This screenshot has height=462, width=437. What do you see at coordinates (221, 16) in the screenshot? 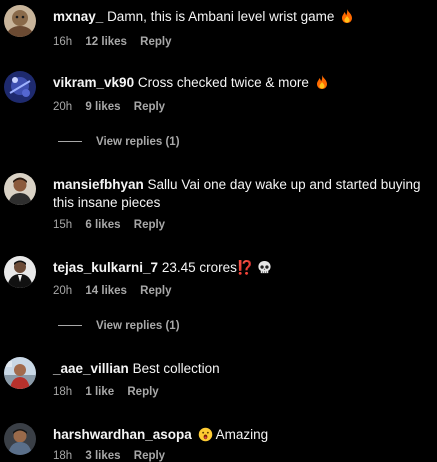
I see `comment-body: Damn, this is Ambani level wrist game` at bounding box center [221, 16].